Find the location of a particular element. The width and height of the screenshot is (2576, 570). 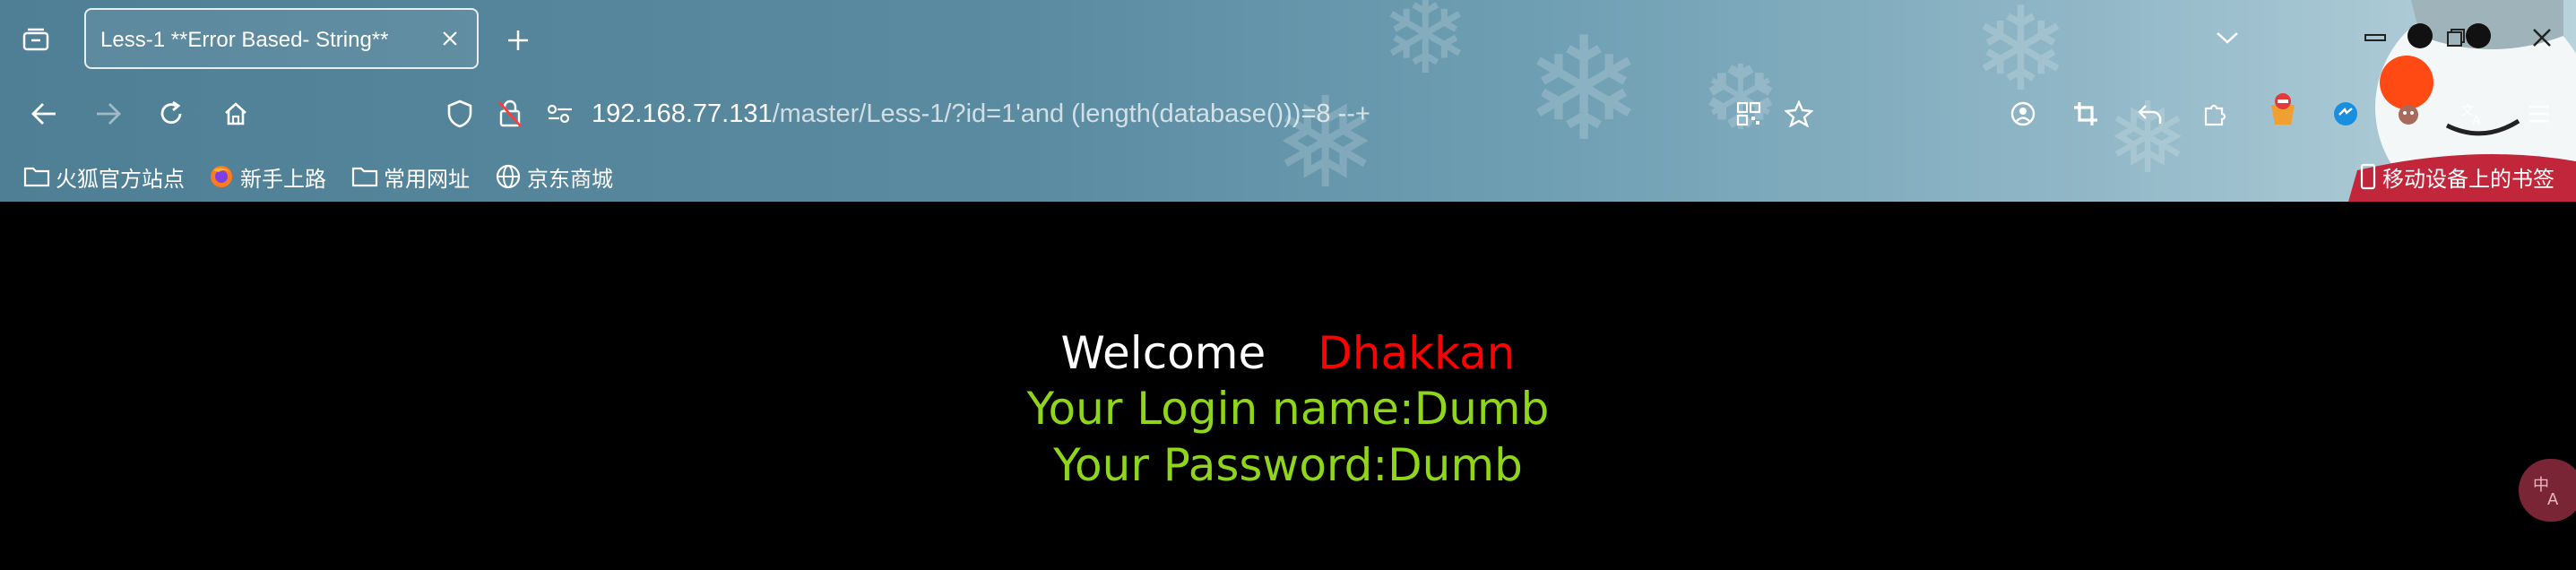

welcome-line: Welcome Dhakkan is located at coordinates (1288, 353).